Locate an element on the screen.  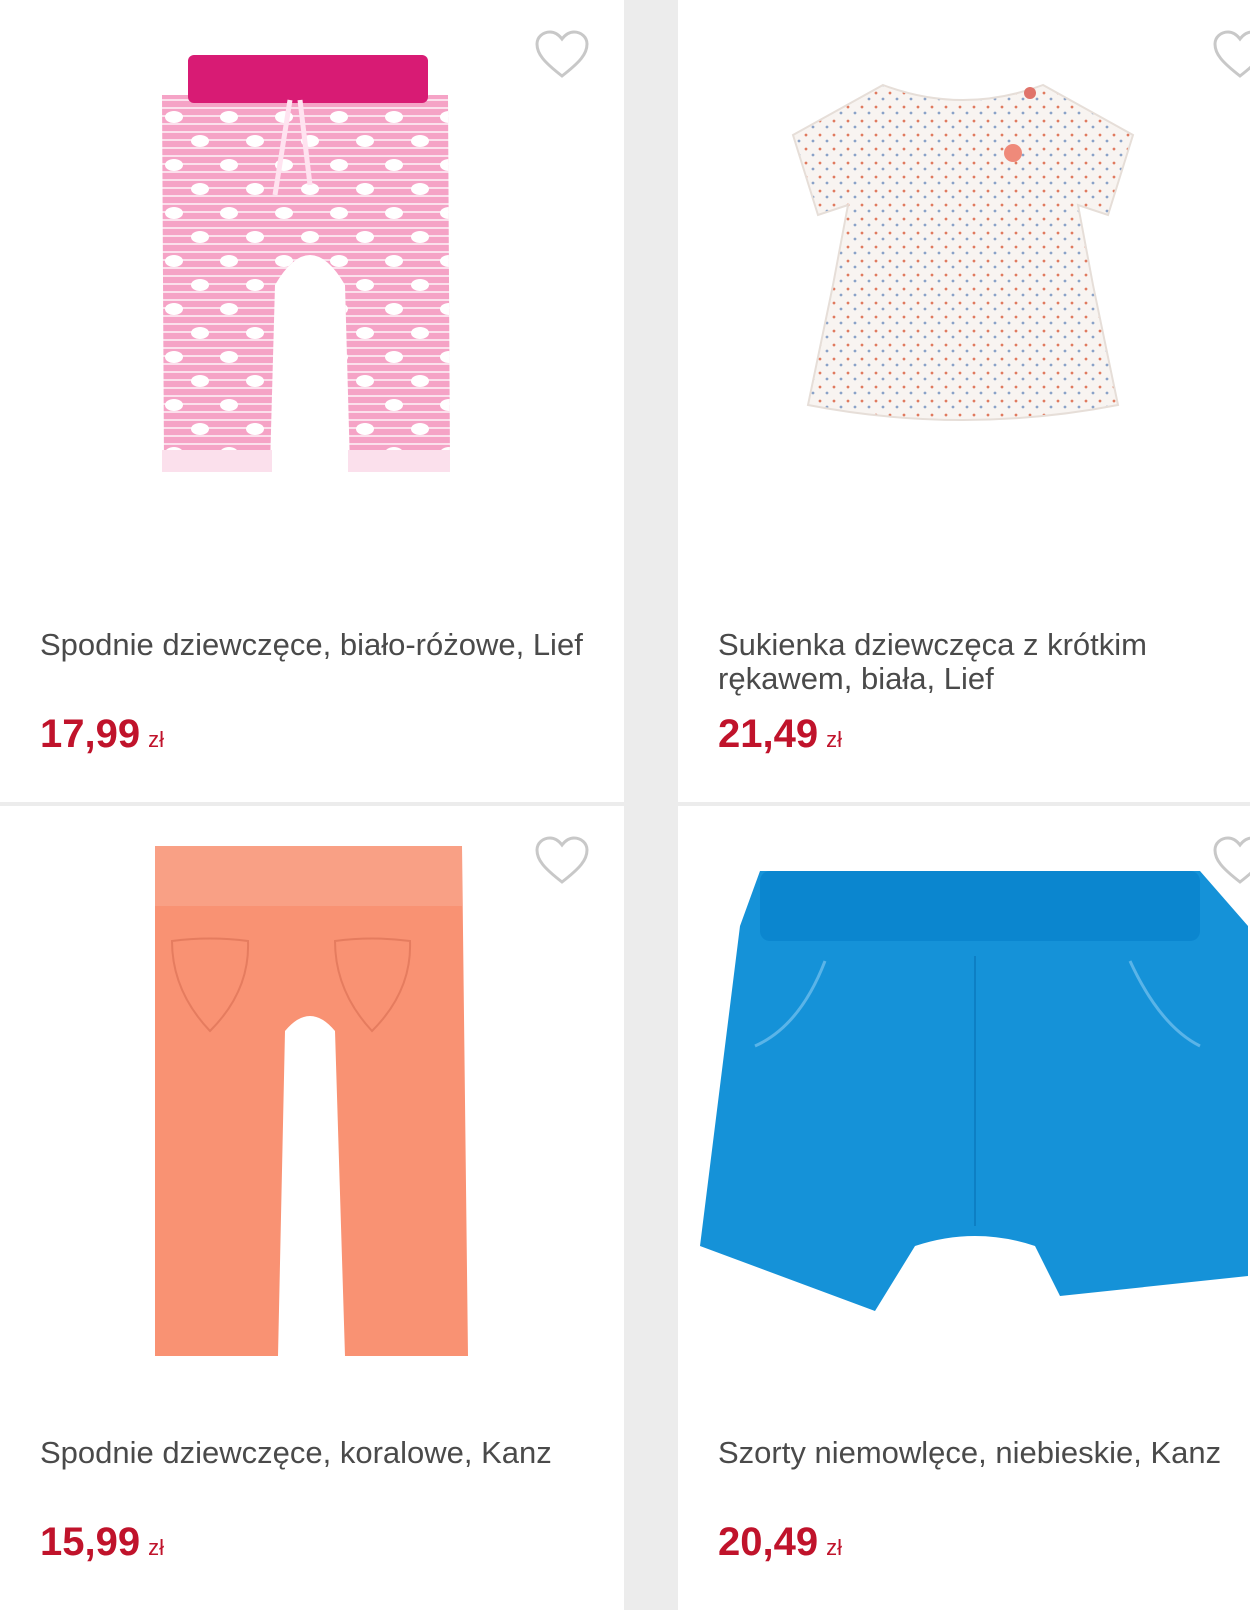
product-price: 20,49 zł is located at coordinates (780, 1542).